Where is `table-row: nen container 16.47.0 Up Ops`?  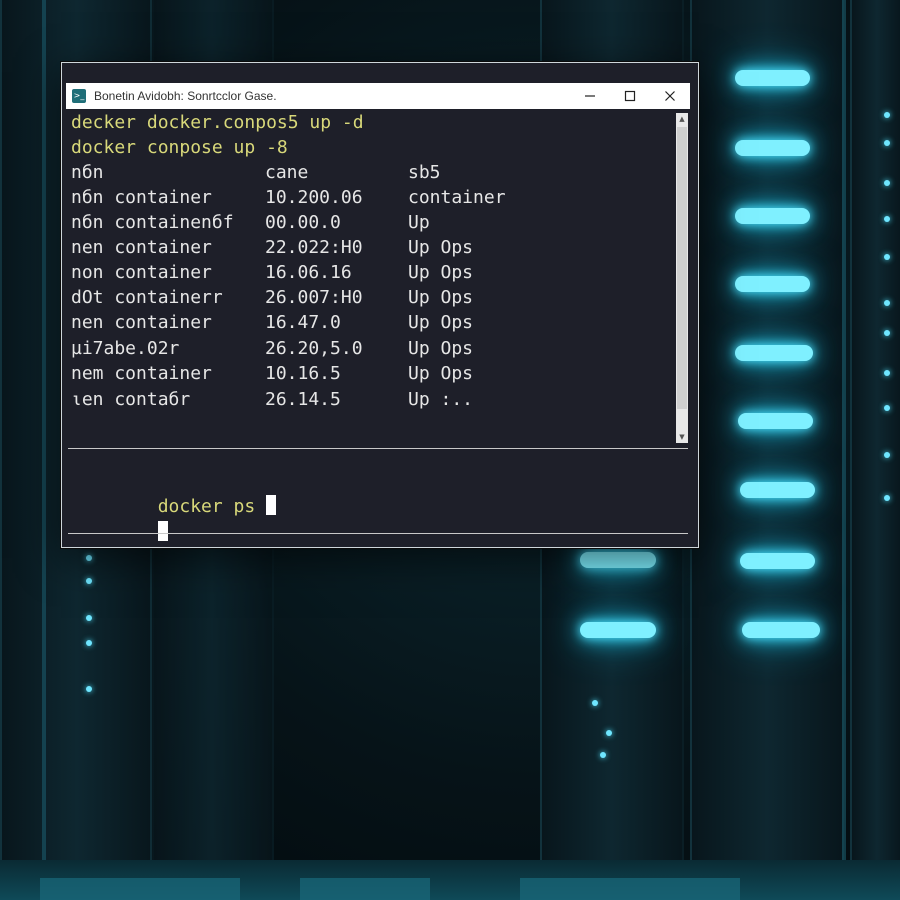
table-row: nen container 16.47.0 Up Ops is located at coordinates (272, 322).